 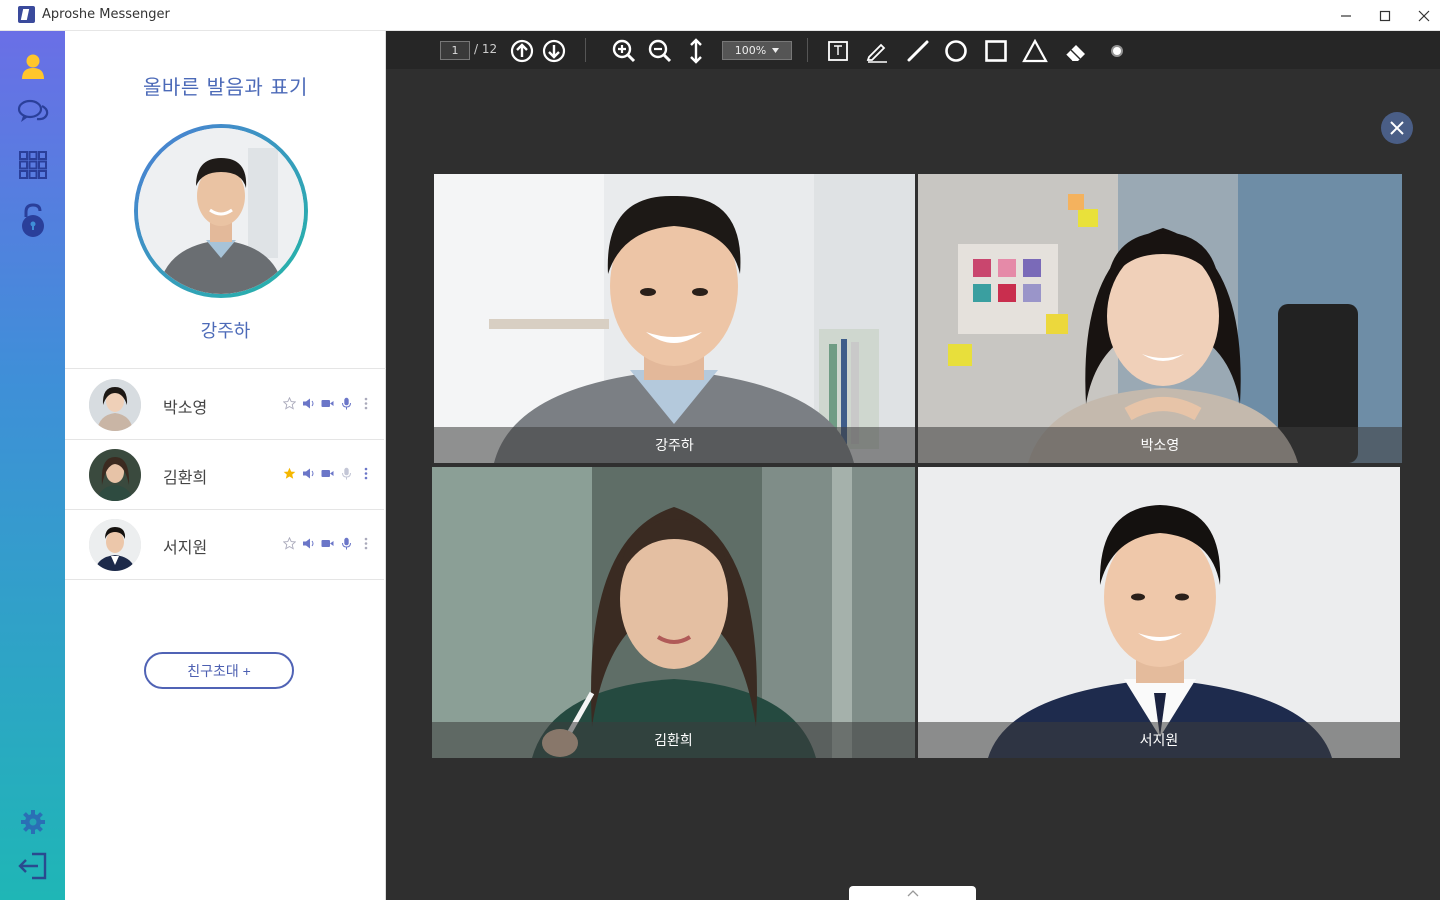 I want to click on triangle-icon, so click(x=1035, y=51).